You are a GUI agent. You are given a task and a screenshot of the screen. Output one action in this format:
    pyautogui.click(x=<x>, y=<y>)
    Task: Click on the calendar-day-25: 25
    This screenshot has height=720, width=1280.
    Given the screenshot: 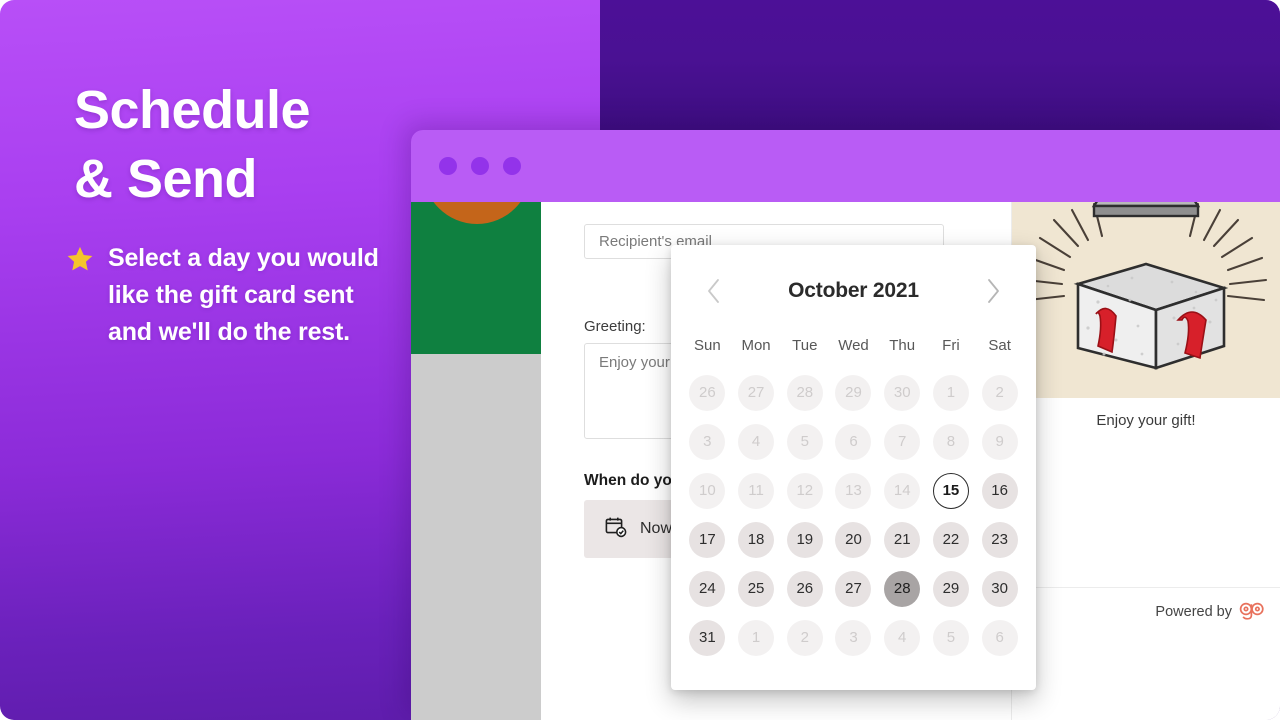 What is the action you would take?
    pyautogui.click(x=756, y=588)
    